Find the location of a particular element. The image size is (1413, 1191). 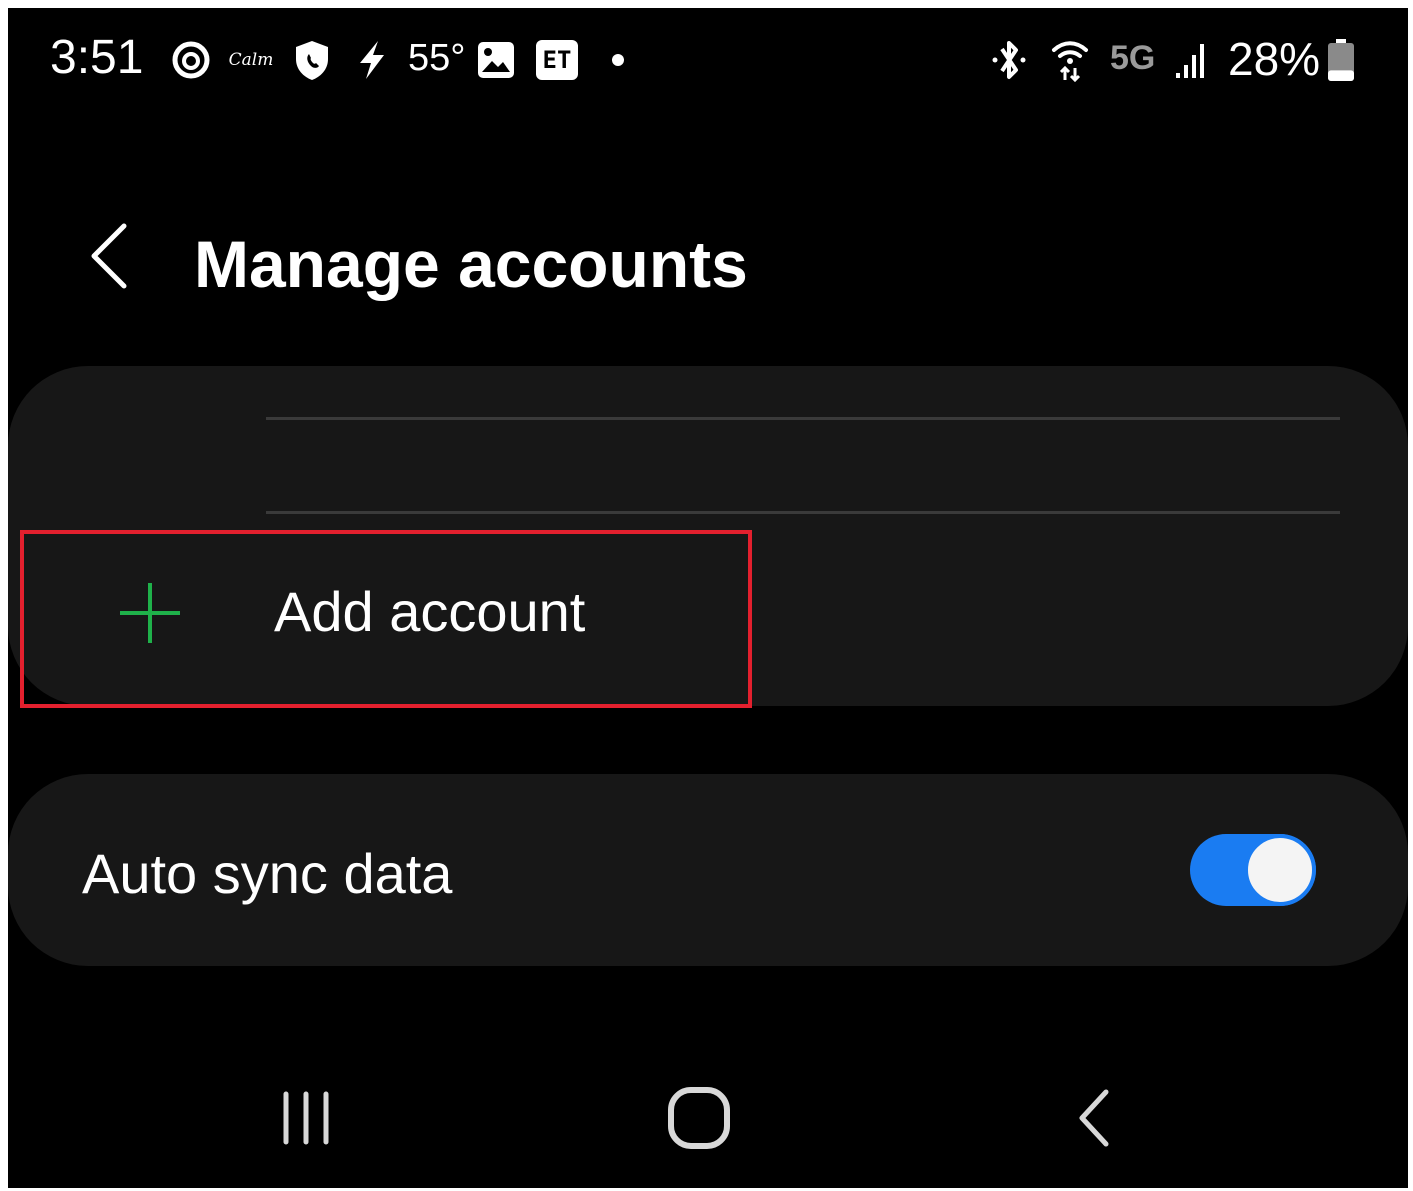

recents-icon is located at coordinates (306, 1118).